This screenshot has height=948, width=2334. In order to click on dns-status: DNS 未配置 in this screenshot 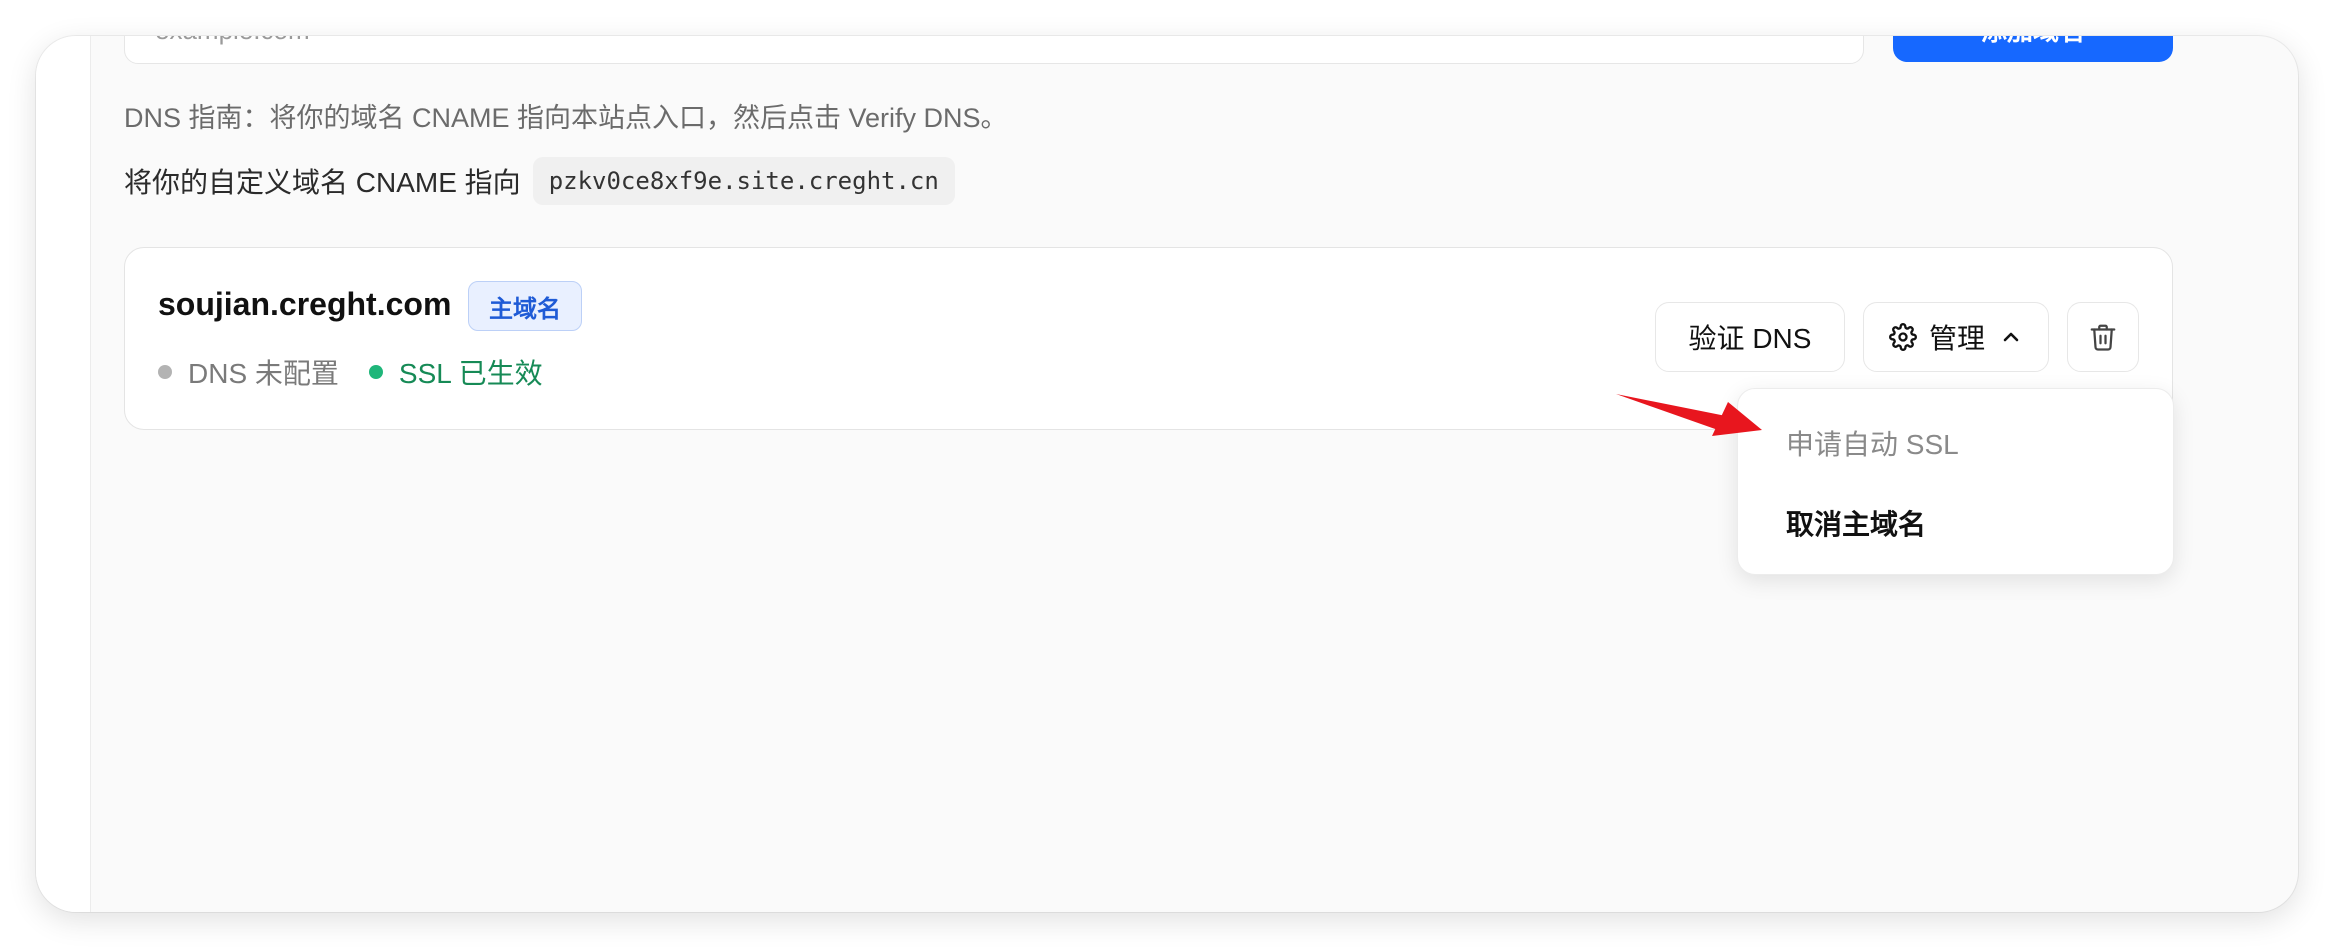, I will do `click(248, 372)`.